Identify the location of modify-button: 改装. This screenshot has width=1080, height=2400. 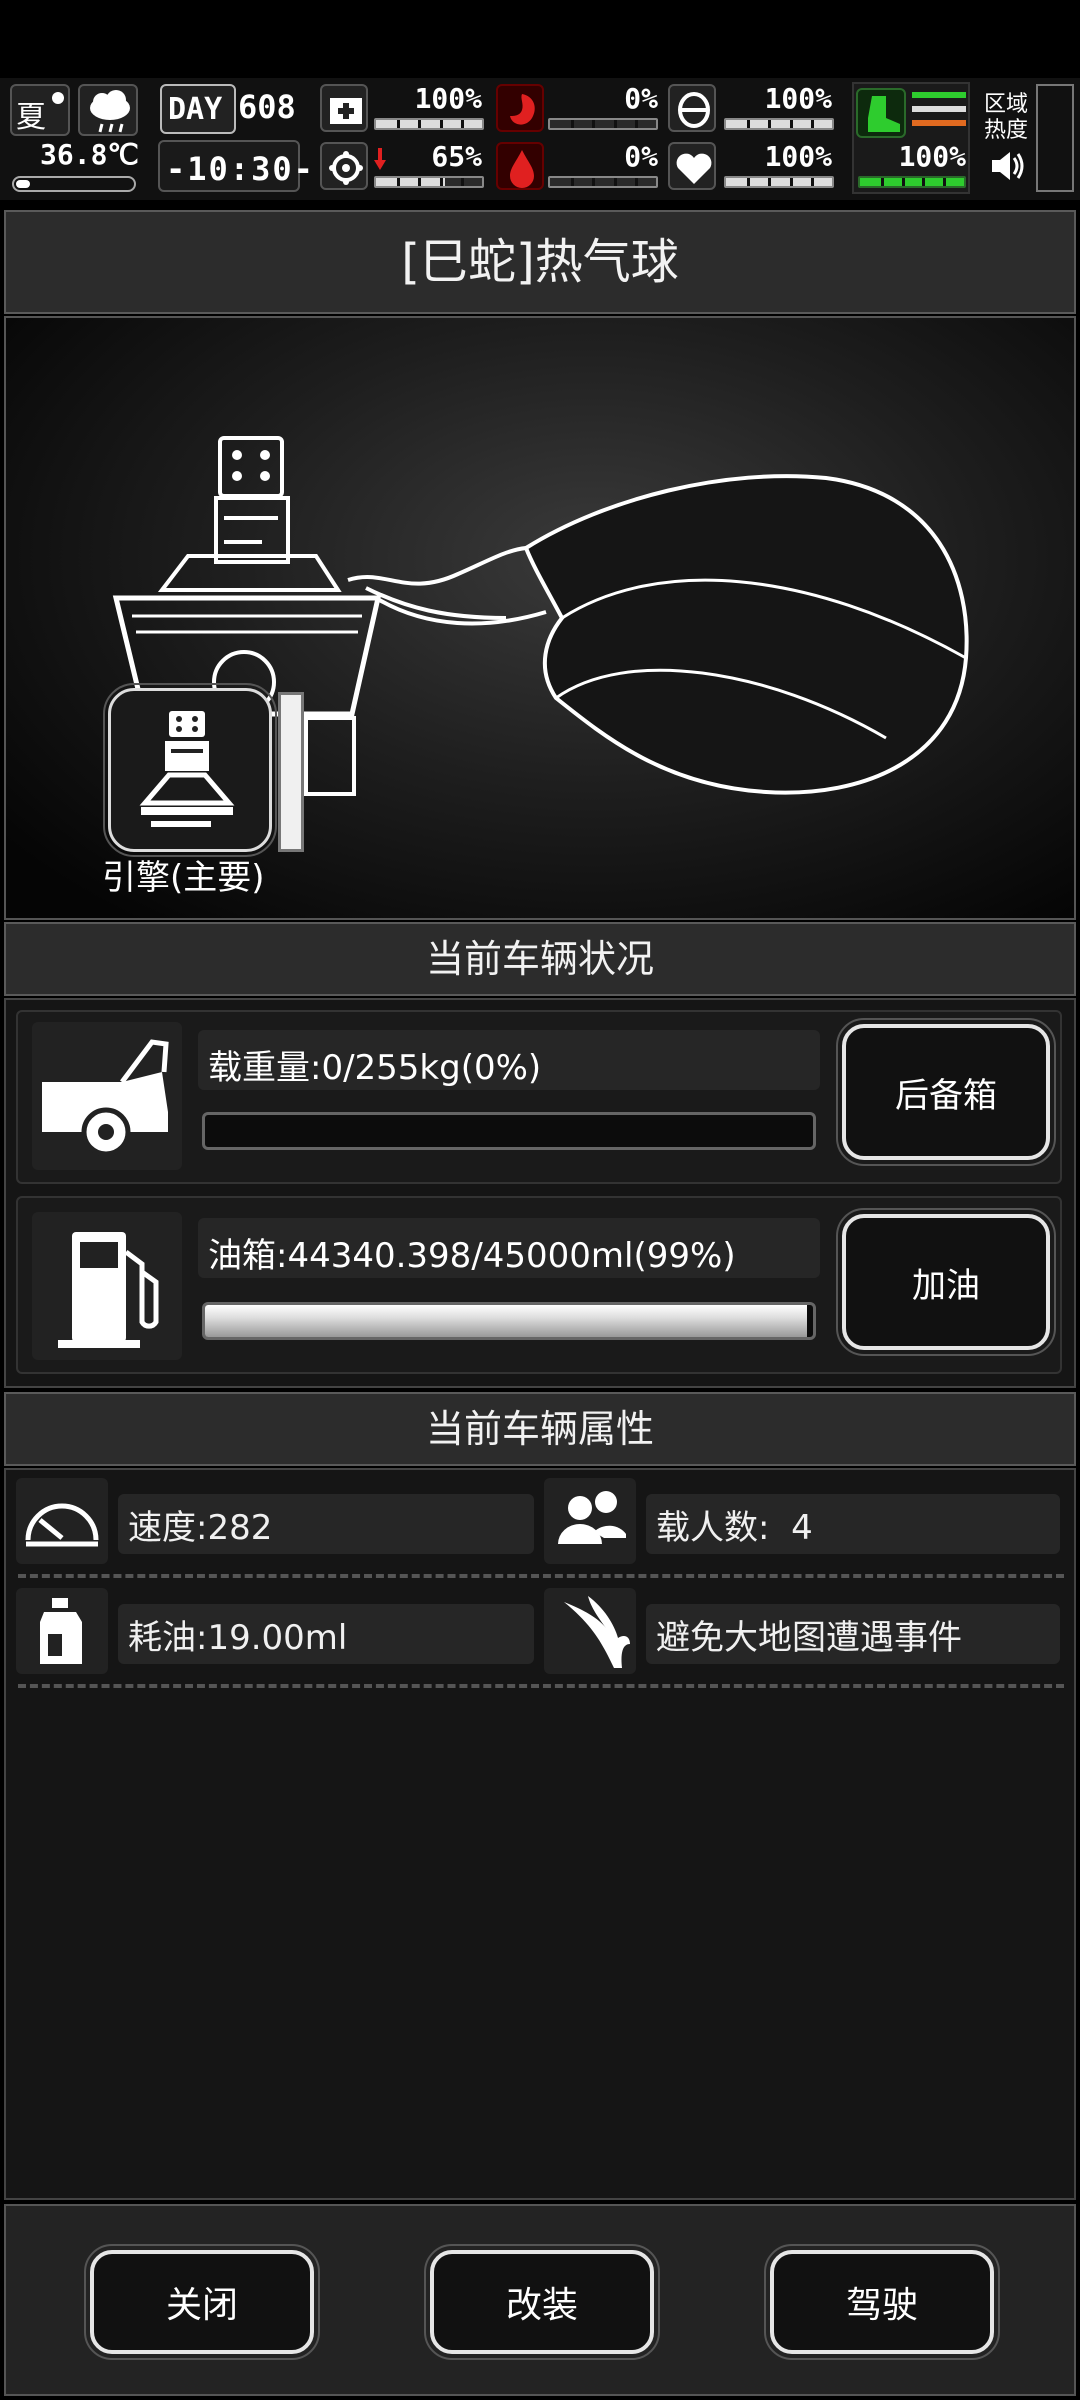
(542, 2302).